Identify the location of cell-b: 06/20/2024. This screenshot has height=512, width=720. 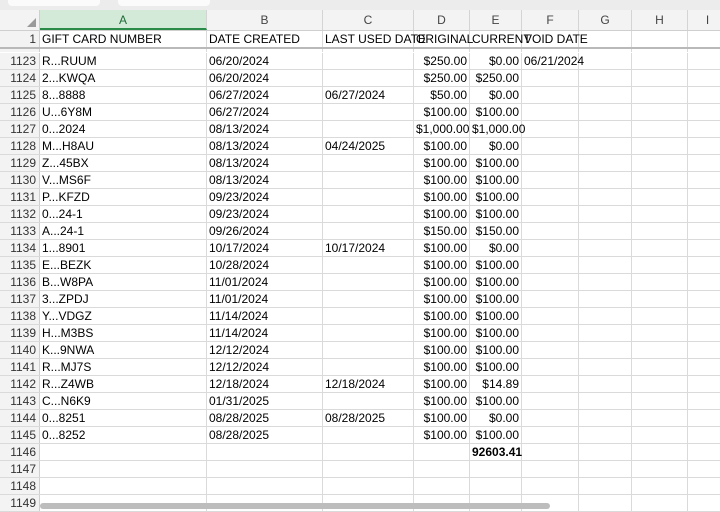
(265, 61).